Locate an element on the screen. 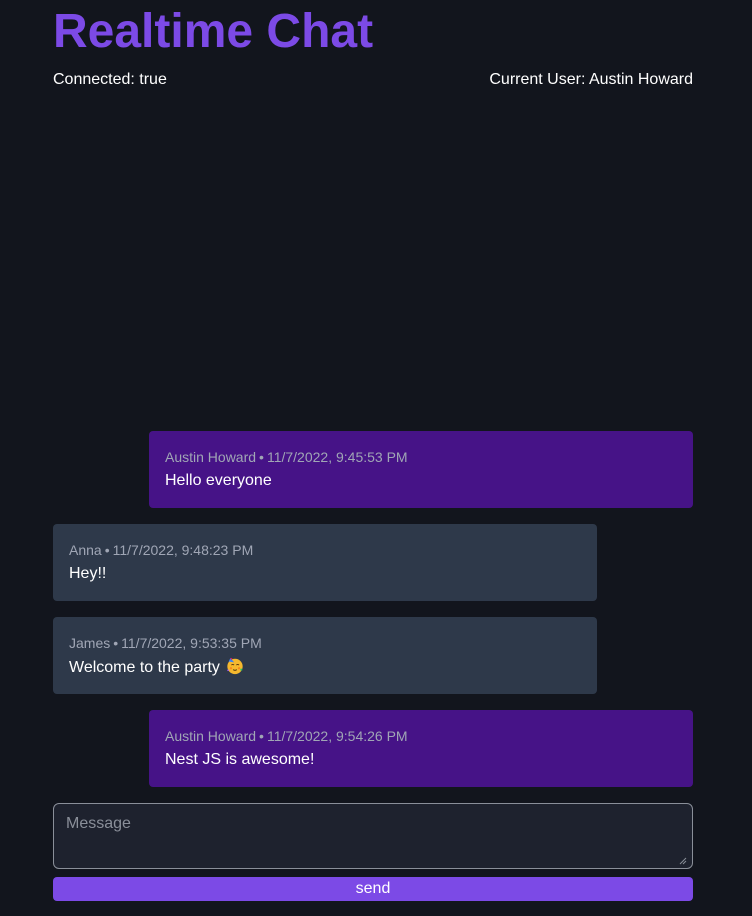  message-text: Welcome to the party is located at coordinates (325, 667).